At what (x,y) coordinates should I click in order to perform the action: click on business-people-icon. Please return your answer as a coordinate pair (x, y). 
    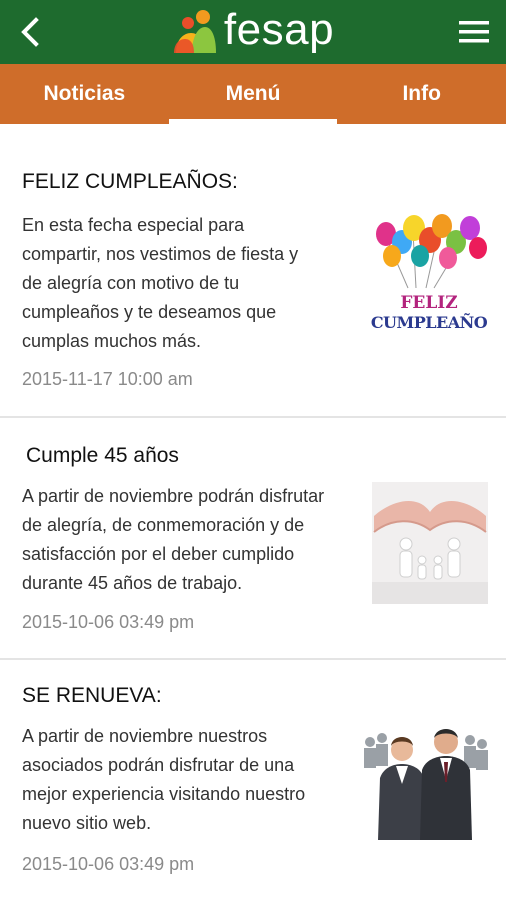
    Looking at the image, I should click on (425, 781).